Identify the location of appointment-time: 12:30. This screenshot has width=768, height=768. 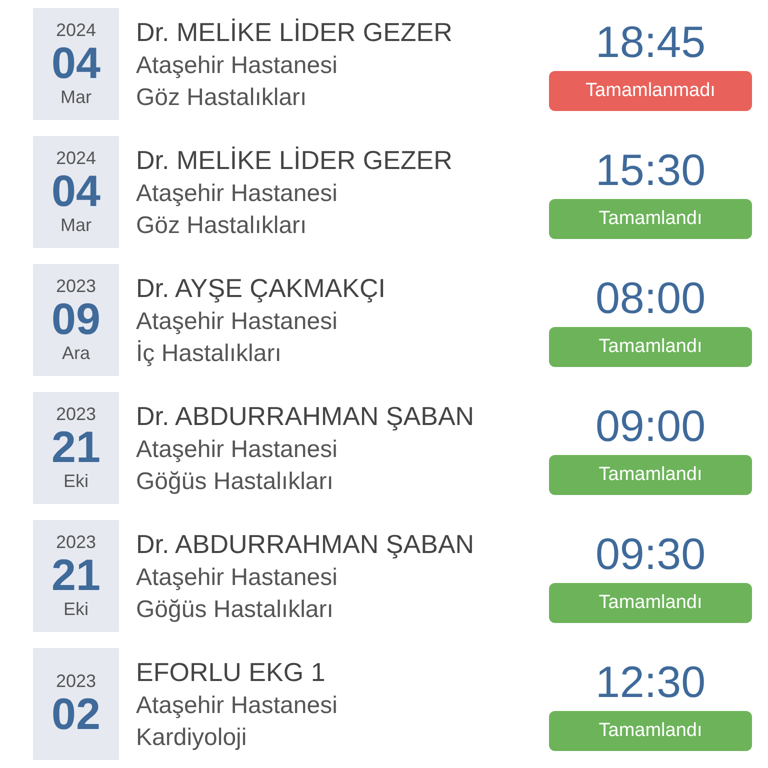
(650, 683).